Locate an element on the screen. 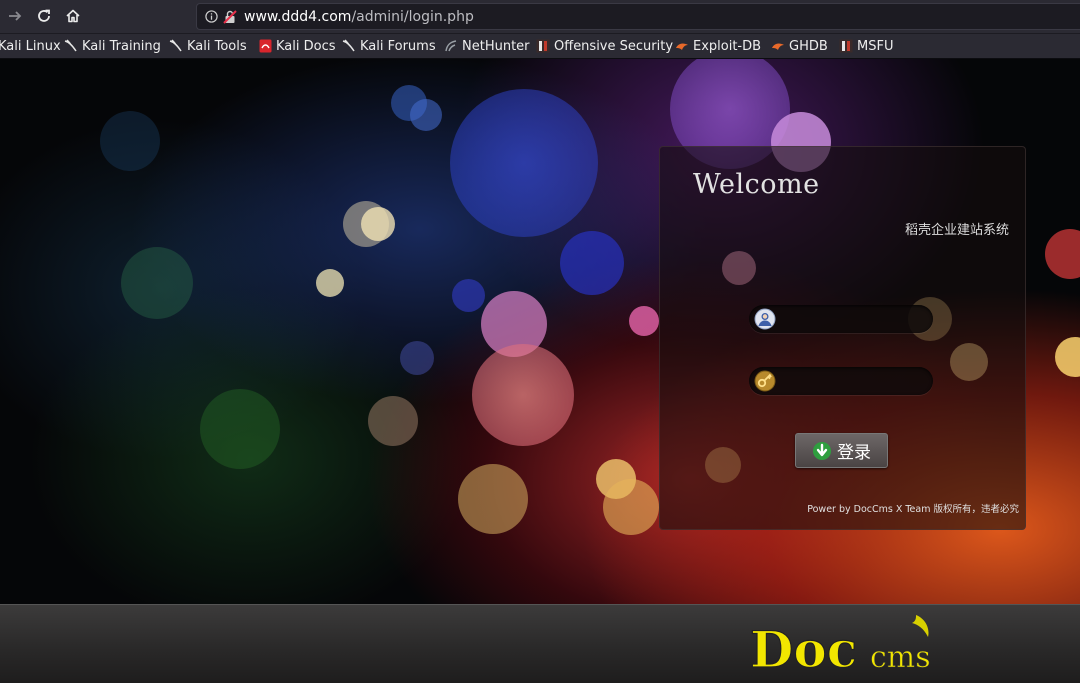 The height and width of the screenshot is (683, 1080). password-input is located at coordinates (853, 382).